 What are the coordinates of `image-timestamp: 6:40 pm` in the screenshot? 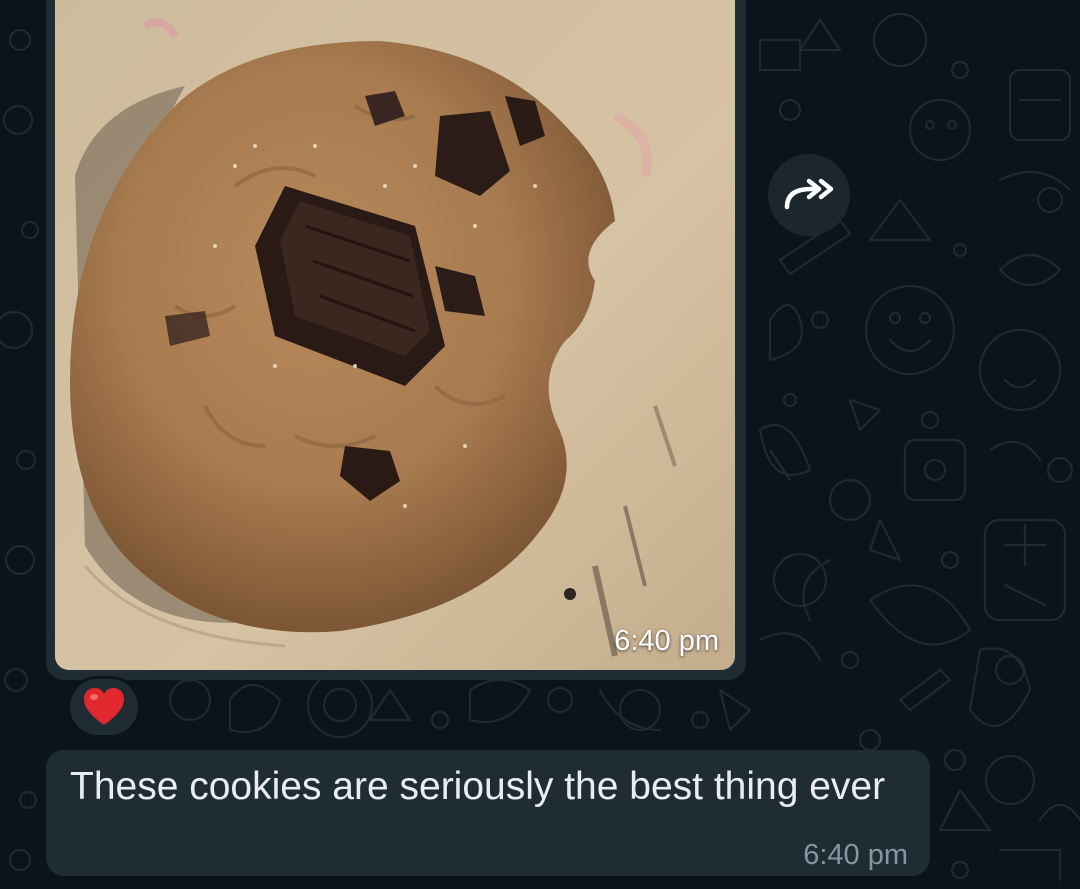 It's located at (666, 641).